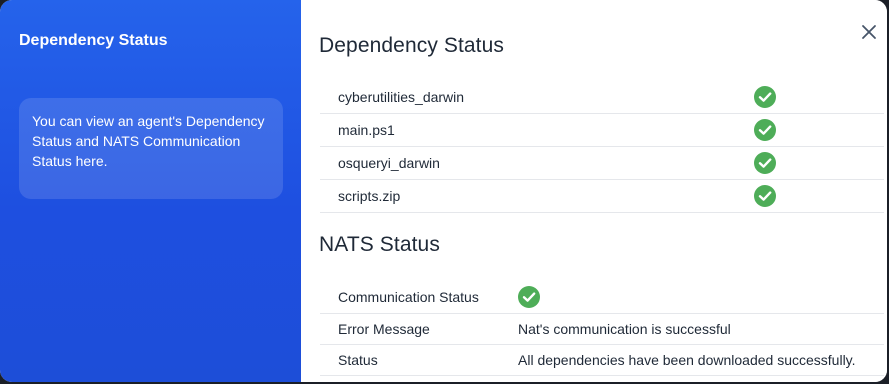 This screenshot has width=889, height=384. What do you see at coordinates (869, 32) in the screenshot?
I see `close-icon` at bounding box center [869, 32].